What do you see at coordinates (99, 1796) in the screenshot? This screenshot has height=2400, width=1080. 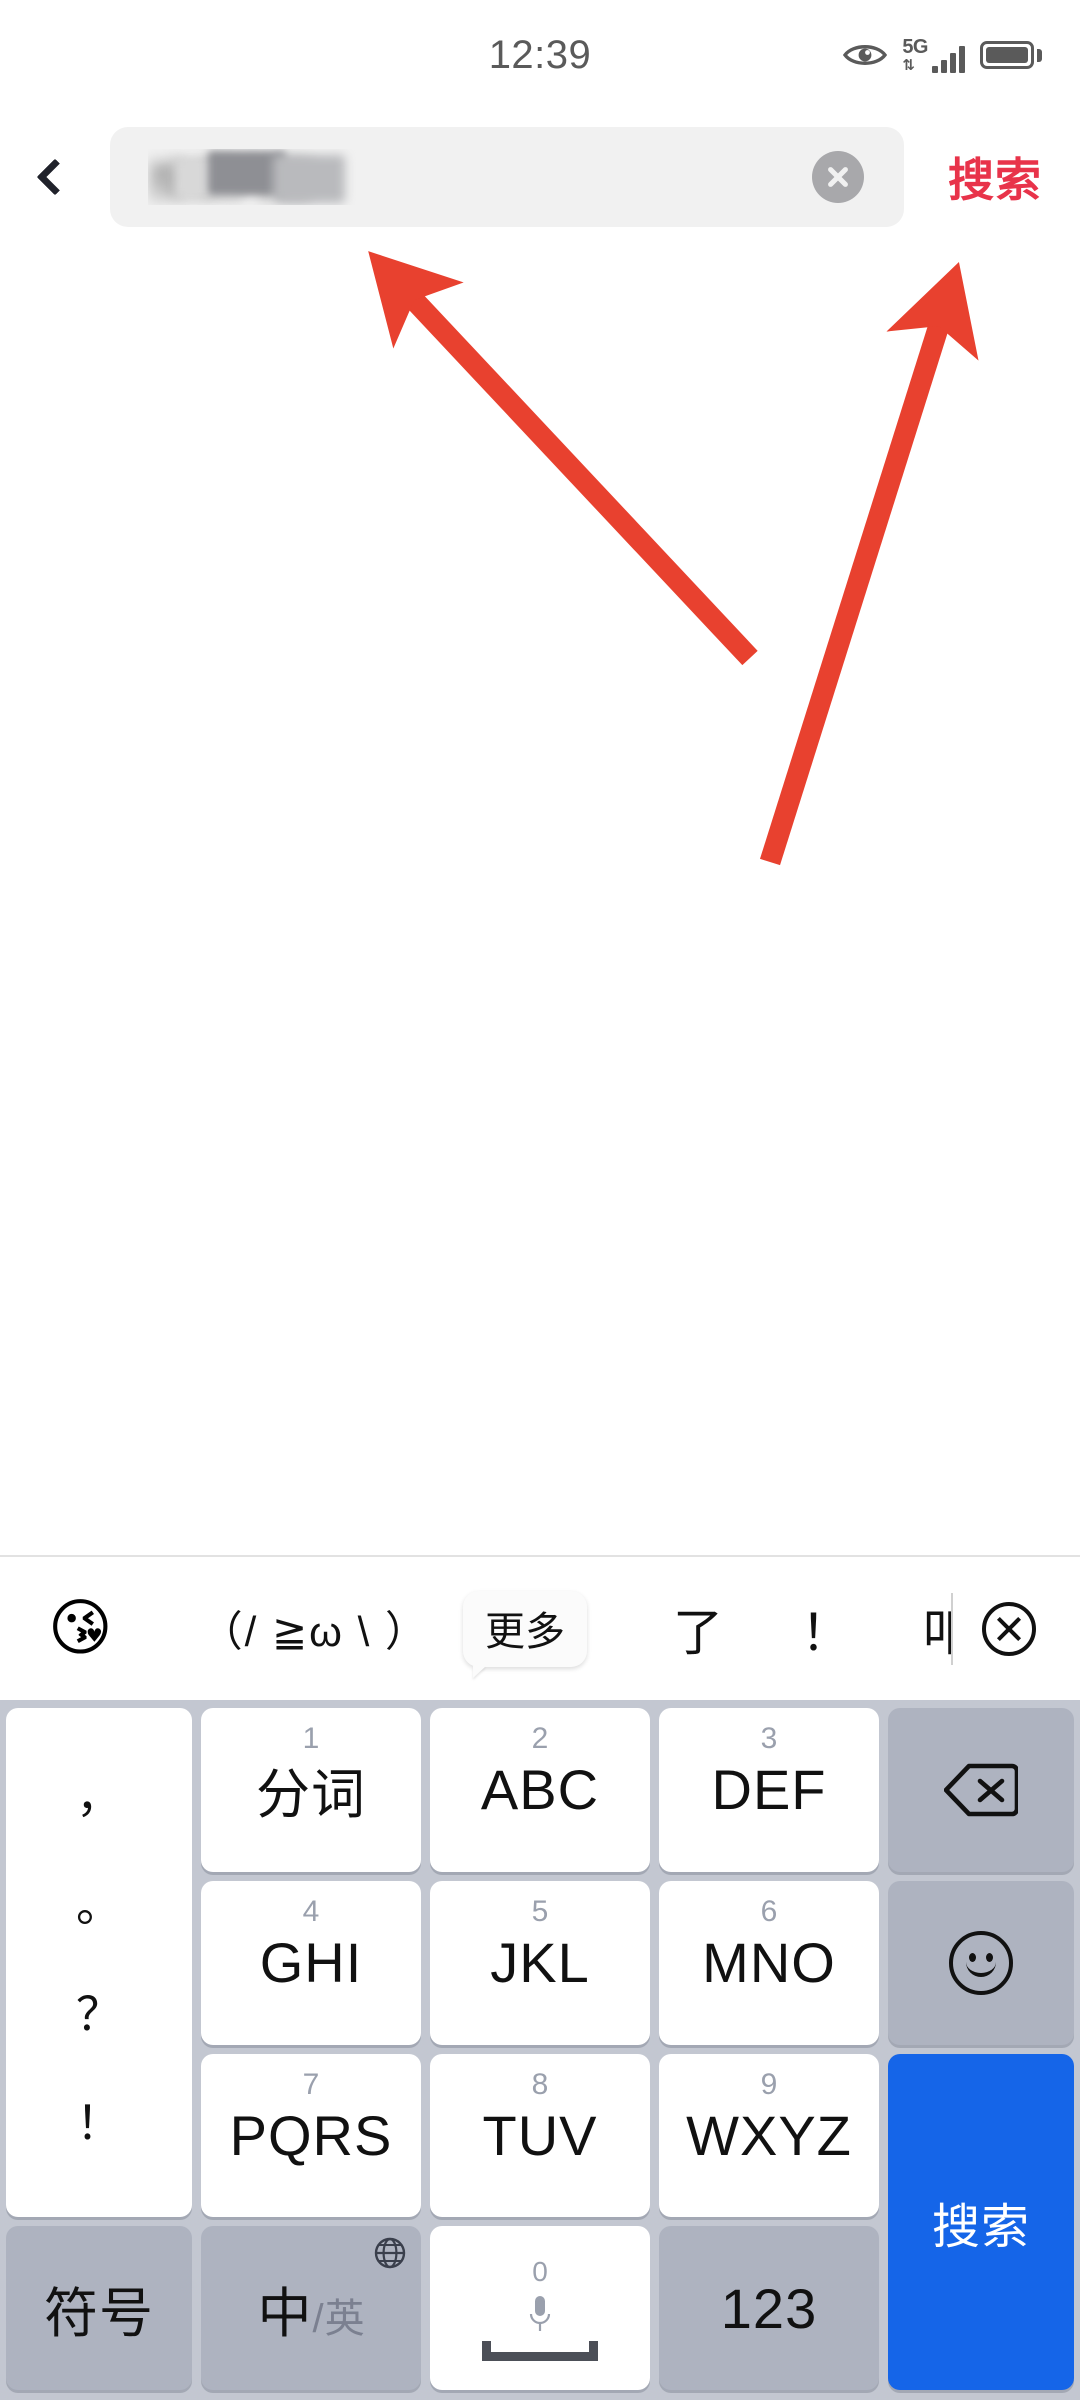 I see `punct-comma: ，` at bounding box center [99, 1796].